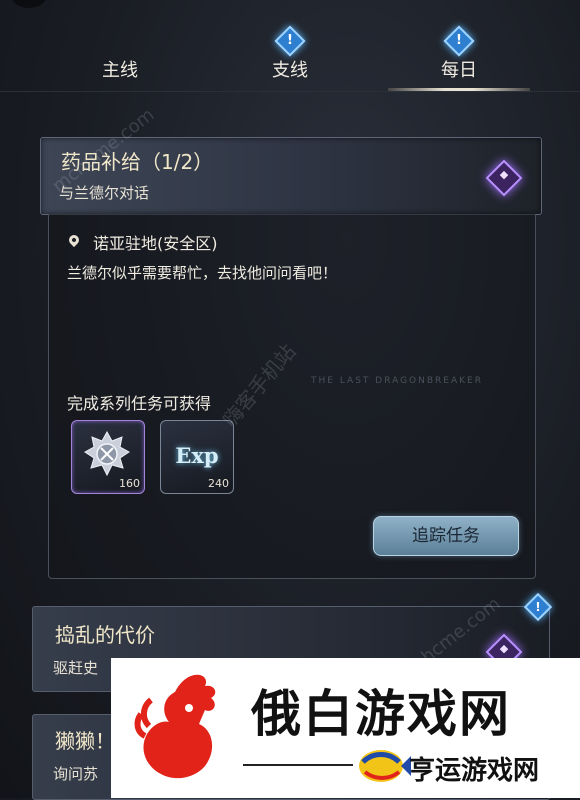 The image size is (580, 800). I want to click on banner-brand-text: 俄白游戏网, so click(381, 714).